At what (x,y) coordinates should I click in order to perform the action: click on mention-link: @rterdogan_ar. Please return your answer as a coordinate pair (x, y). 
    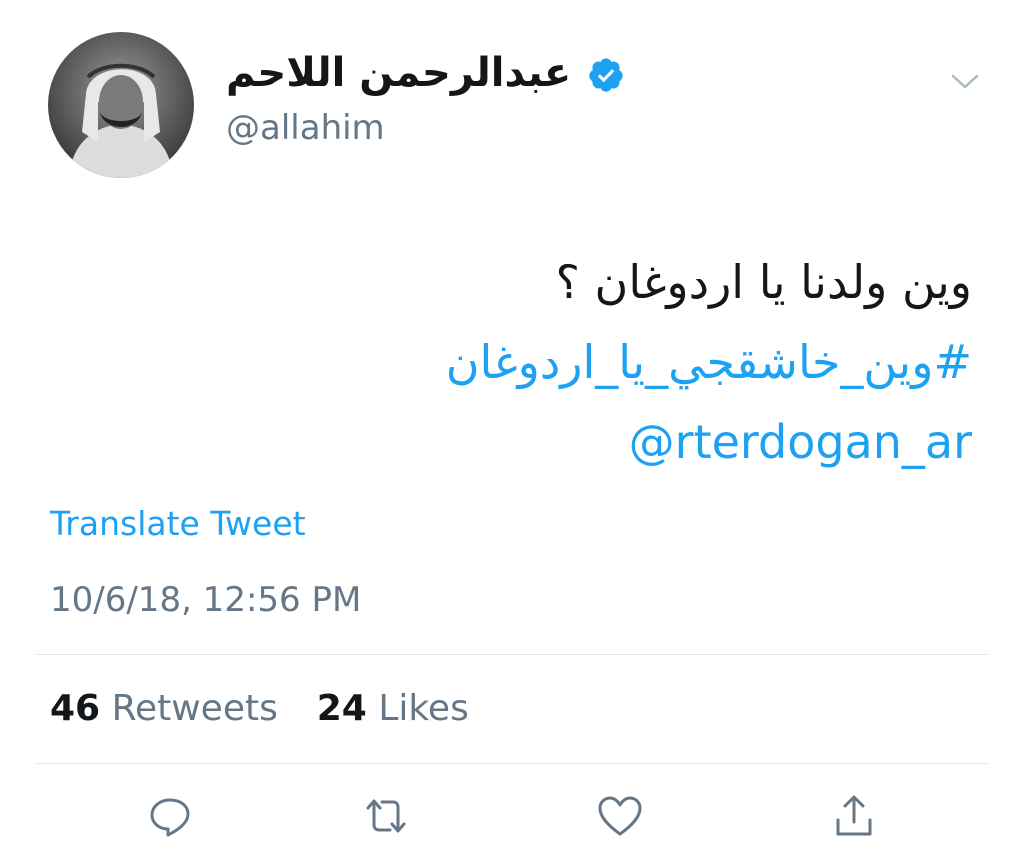
    Looking at the image, I should click on (522, 442).